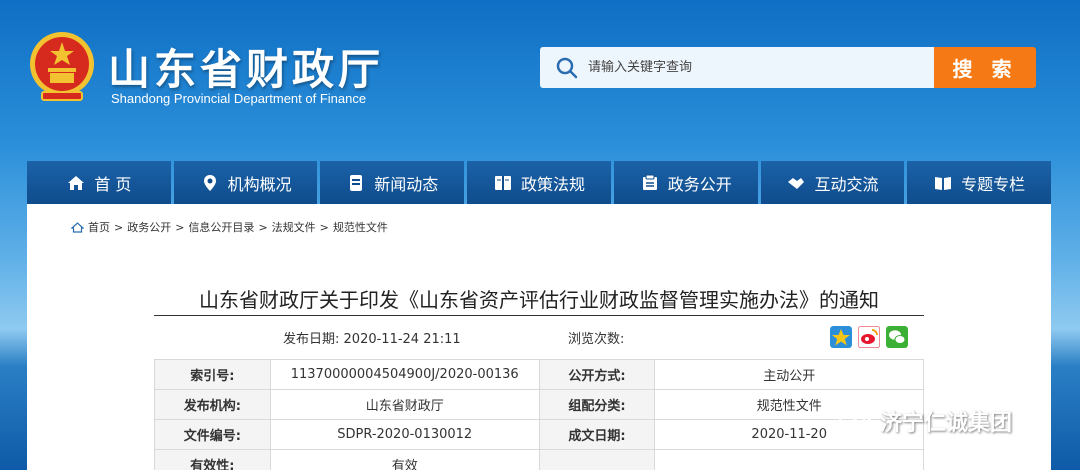 The height and width of the screenshot is (470, 1080). What do you see at coordinates (62, 66) in the screenshot?
I see `national-emblem-icon` at bounding box center [62, 66].